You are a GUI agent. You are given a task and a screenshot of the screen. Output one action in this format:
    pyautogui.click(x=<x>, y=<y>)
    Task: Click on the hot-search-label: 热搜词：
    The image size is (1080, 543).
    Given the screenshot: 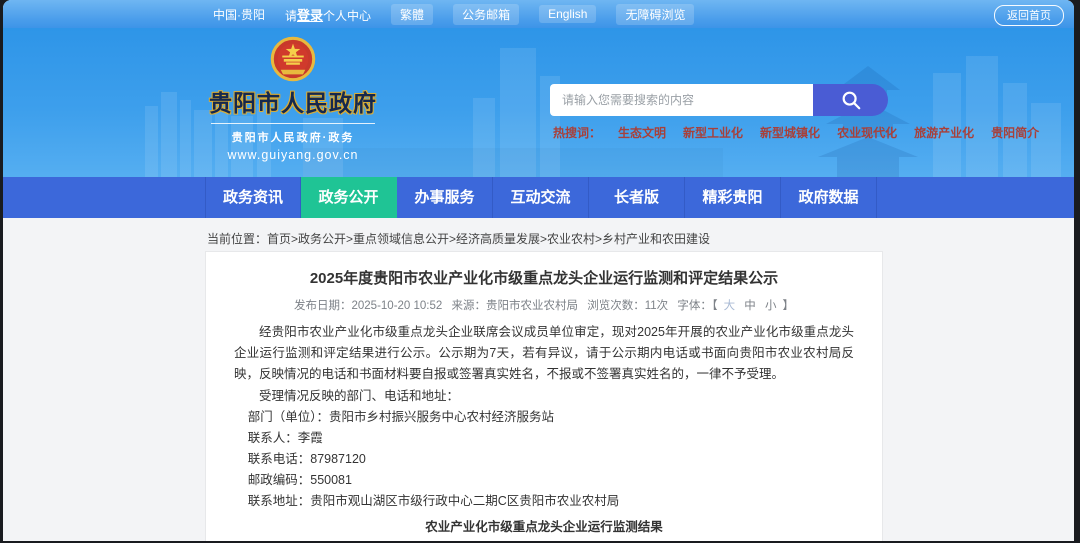 What is the action you would take?
    pyautogui.click(x=577, y=133)
    